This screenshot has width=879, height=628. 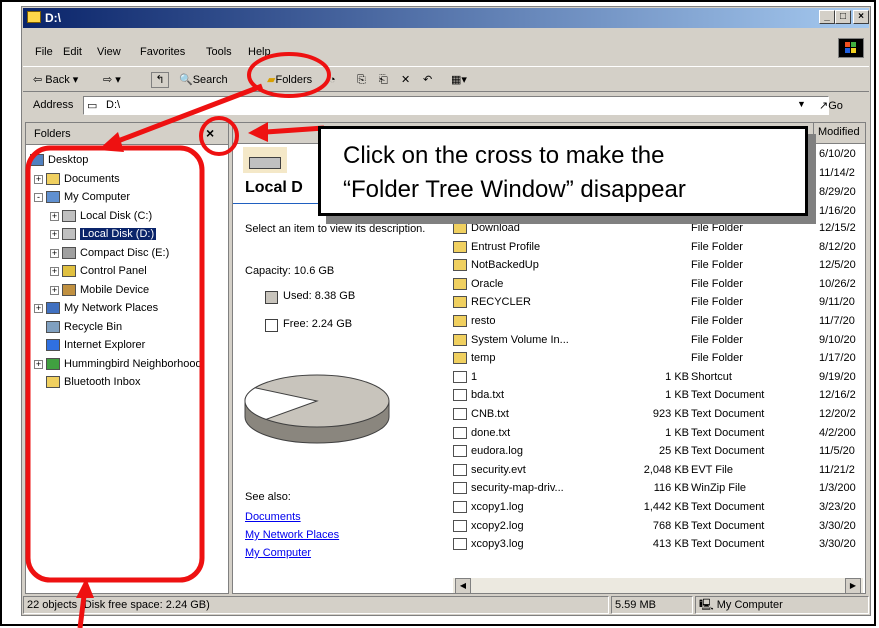 What do you see at coordinates (258, 132) in the screenshot?
I see `cross-arrowhead` at bounding box center [258, 132].